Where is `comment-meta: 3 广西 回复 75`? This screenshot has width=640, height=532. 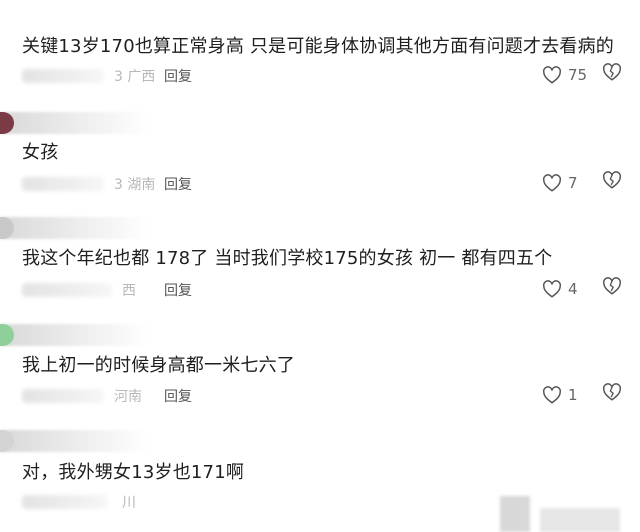 comment-meta: 3 广西 回复 75 is located at coordinates (322, 75).